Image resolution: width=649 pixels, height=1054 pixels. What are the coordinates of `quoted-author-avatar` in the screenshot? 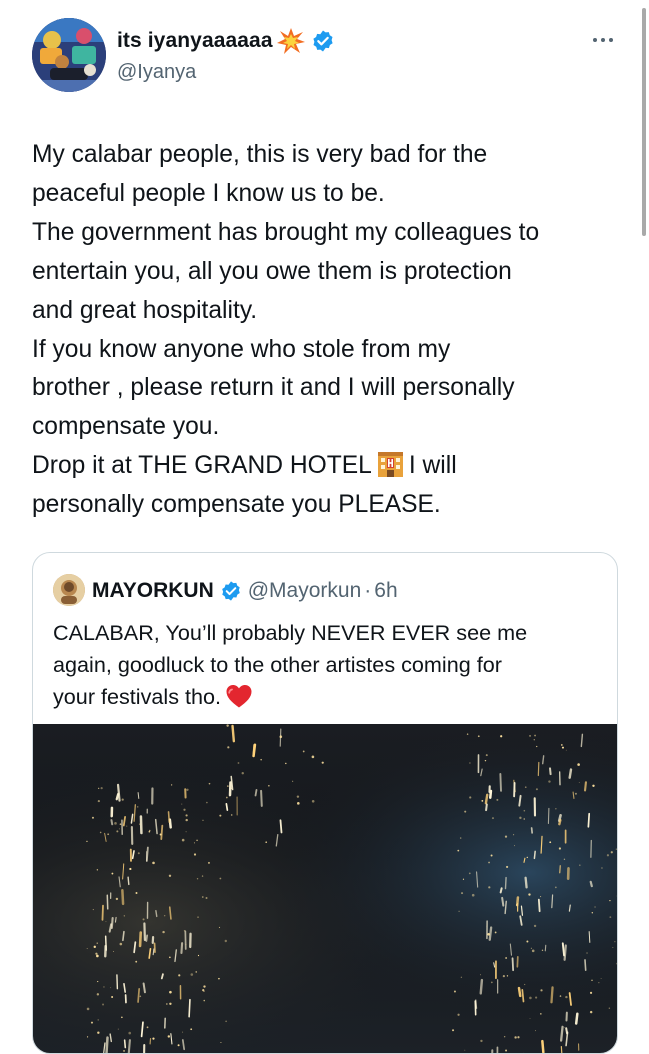 It's located at (69, 590).